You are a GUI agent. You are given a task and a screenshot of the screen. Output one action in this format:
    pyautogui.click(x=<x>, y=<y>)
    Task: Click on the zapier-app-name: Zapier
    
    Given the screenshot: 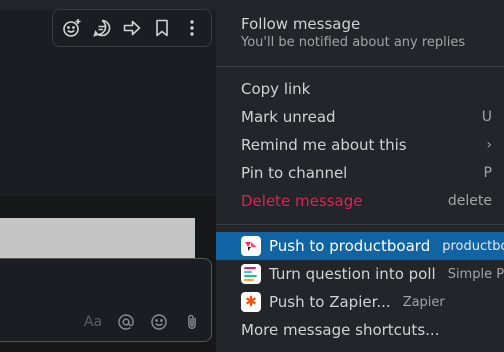 What is the action you would take?
    pyautogui.click(x=423, y=302)
    